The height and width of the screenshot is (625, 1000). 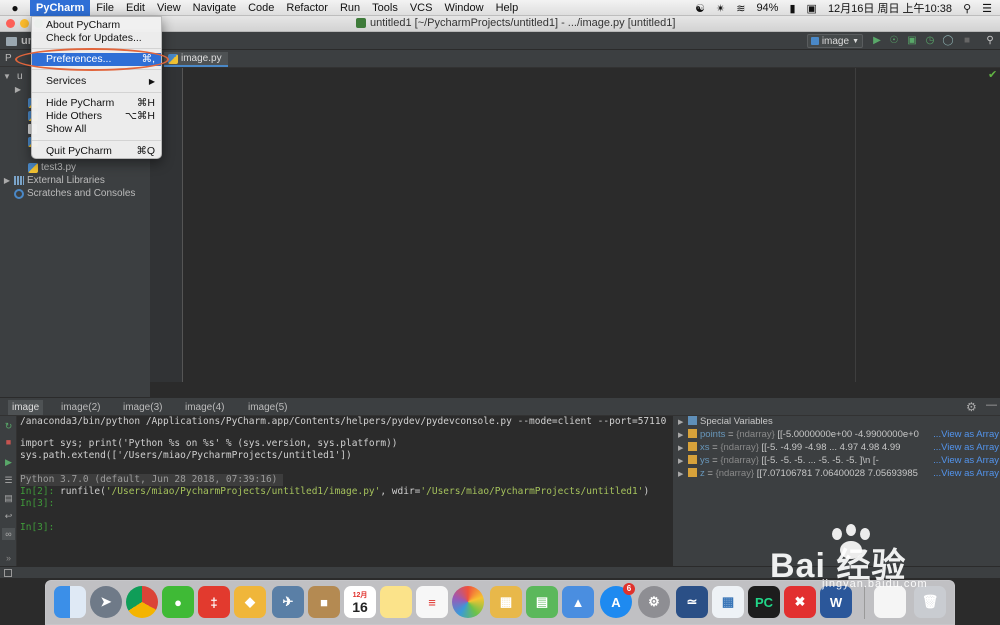 I want to click on menu-edit: Edit, so click(x=135, y=8).